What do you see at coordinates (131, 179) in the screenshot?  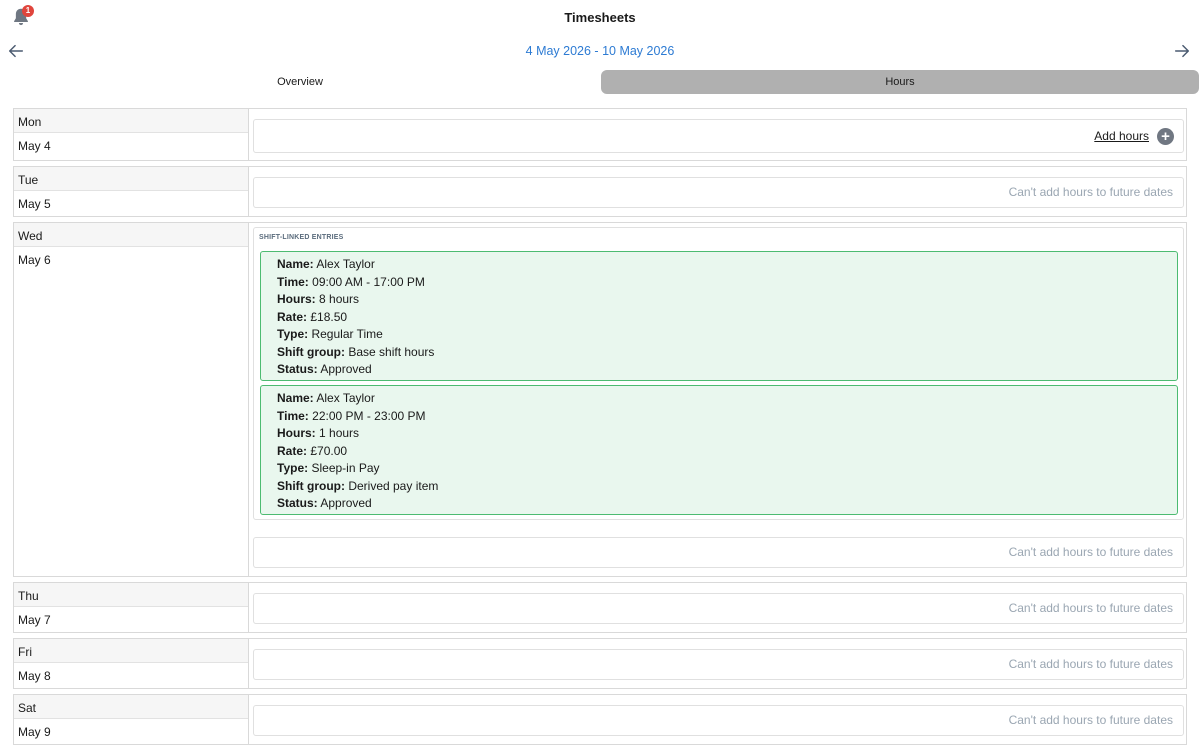 I see `day-name: Tue` at bounding box center [131, 179].